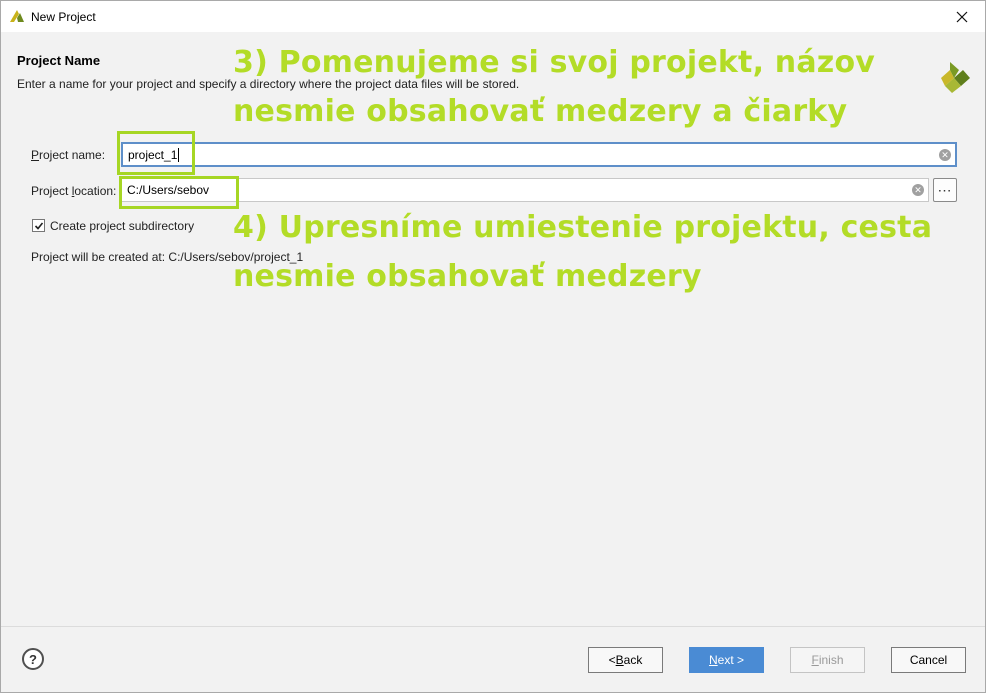 Image resolution: width=986 pixels, height=693 pixels. Describe the element at coordinates (95, 191) in the screenshot. I see `project-location-label-text: ocation:` at that location.